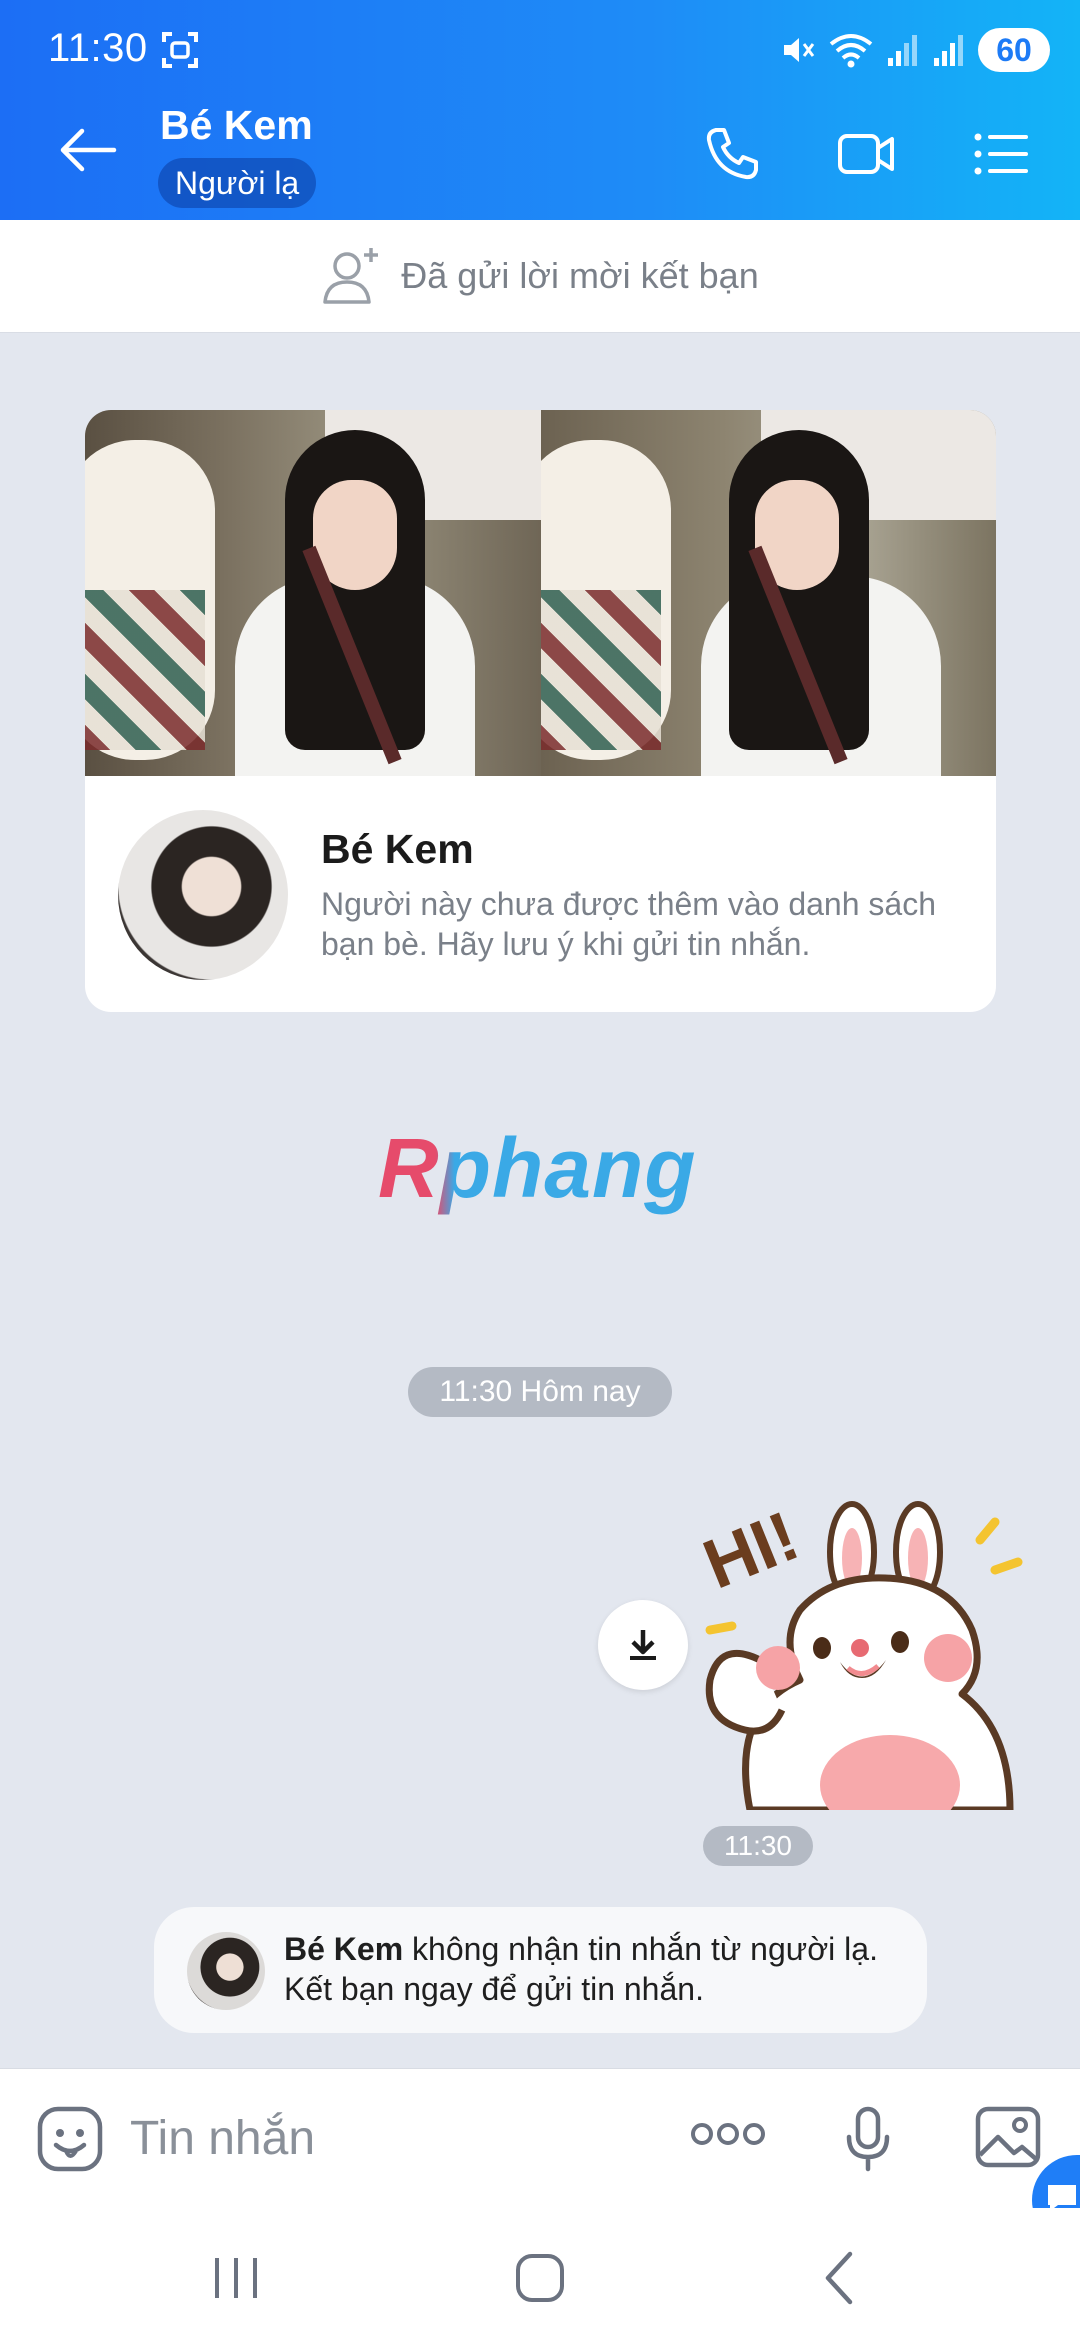 Image resolution: width=1080 pixels, height=2340 pixels. I want to click on cover-photo, so click(540, 593).